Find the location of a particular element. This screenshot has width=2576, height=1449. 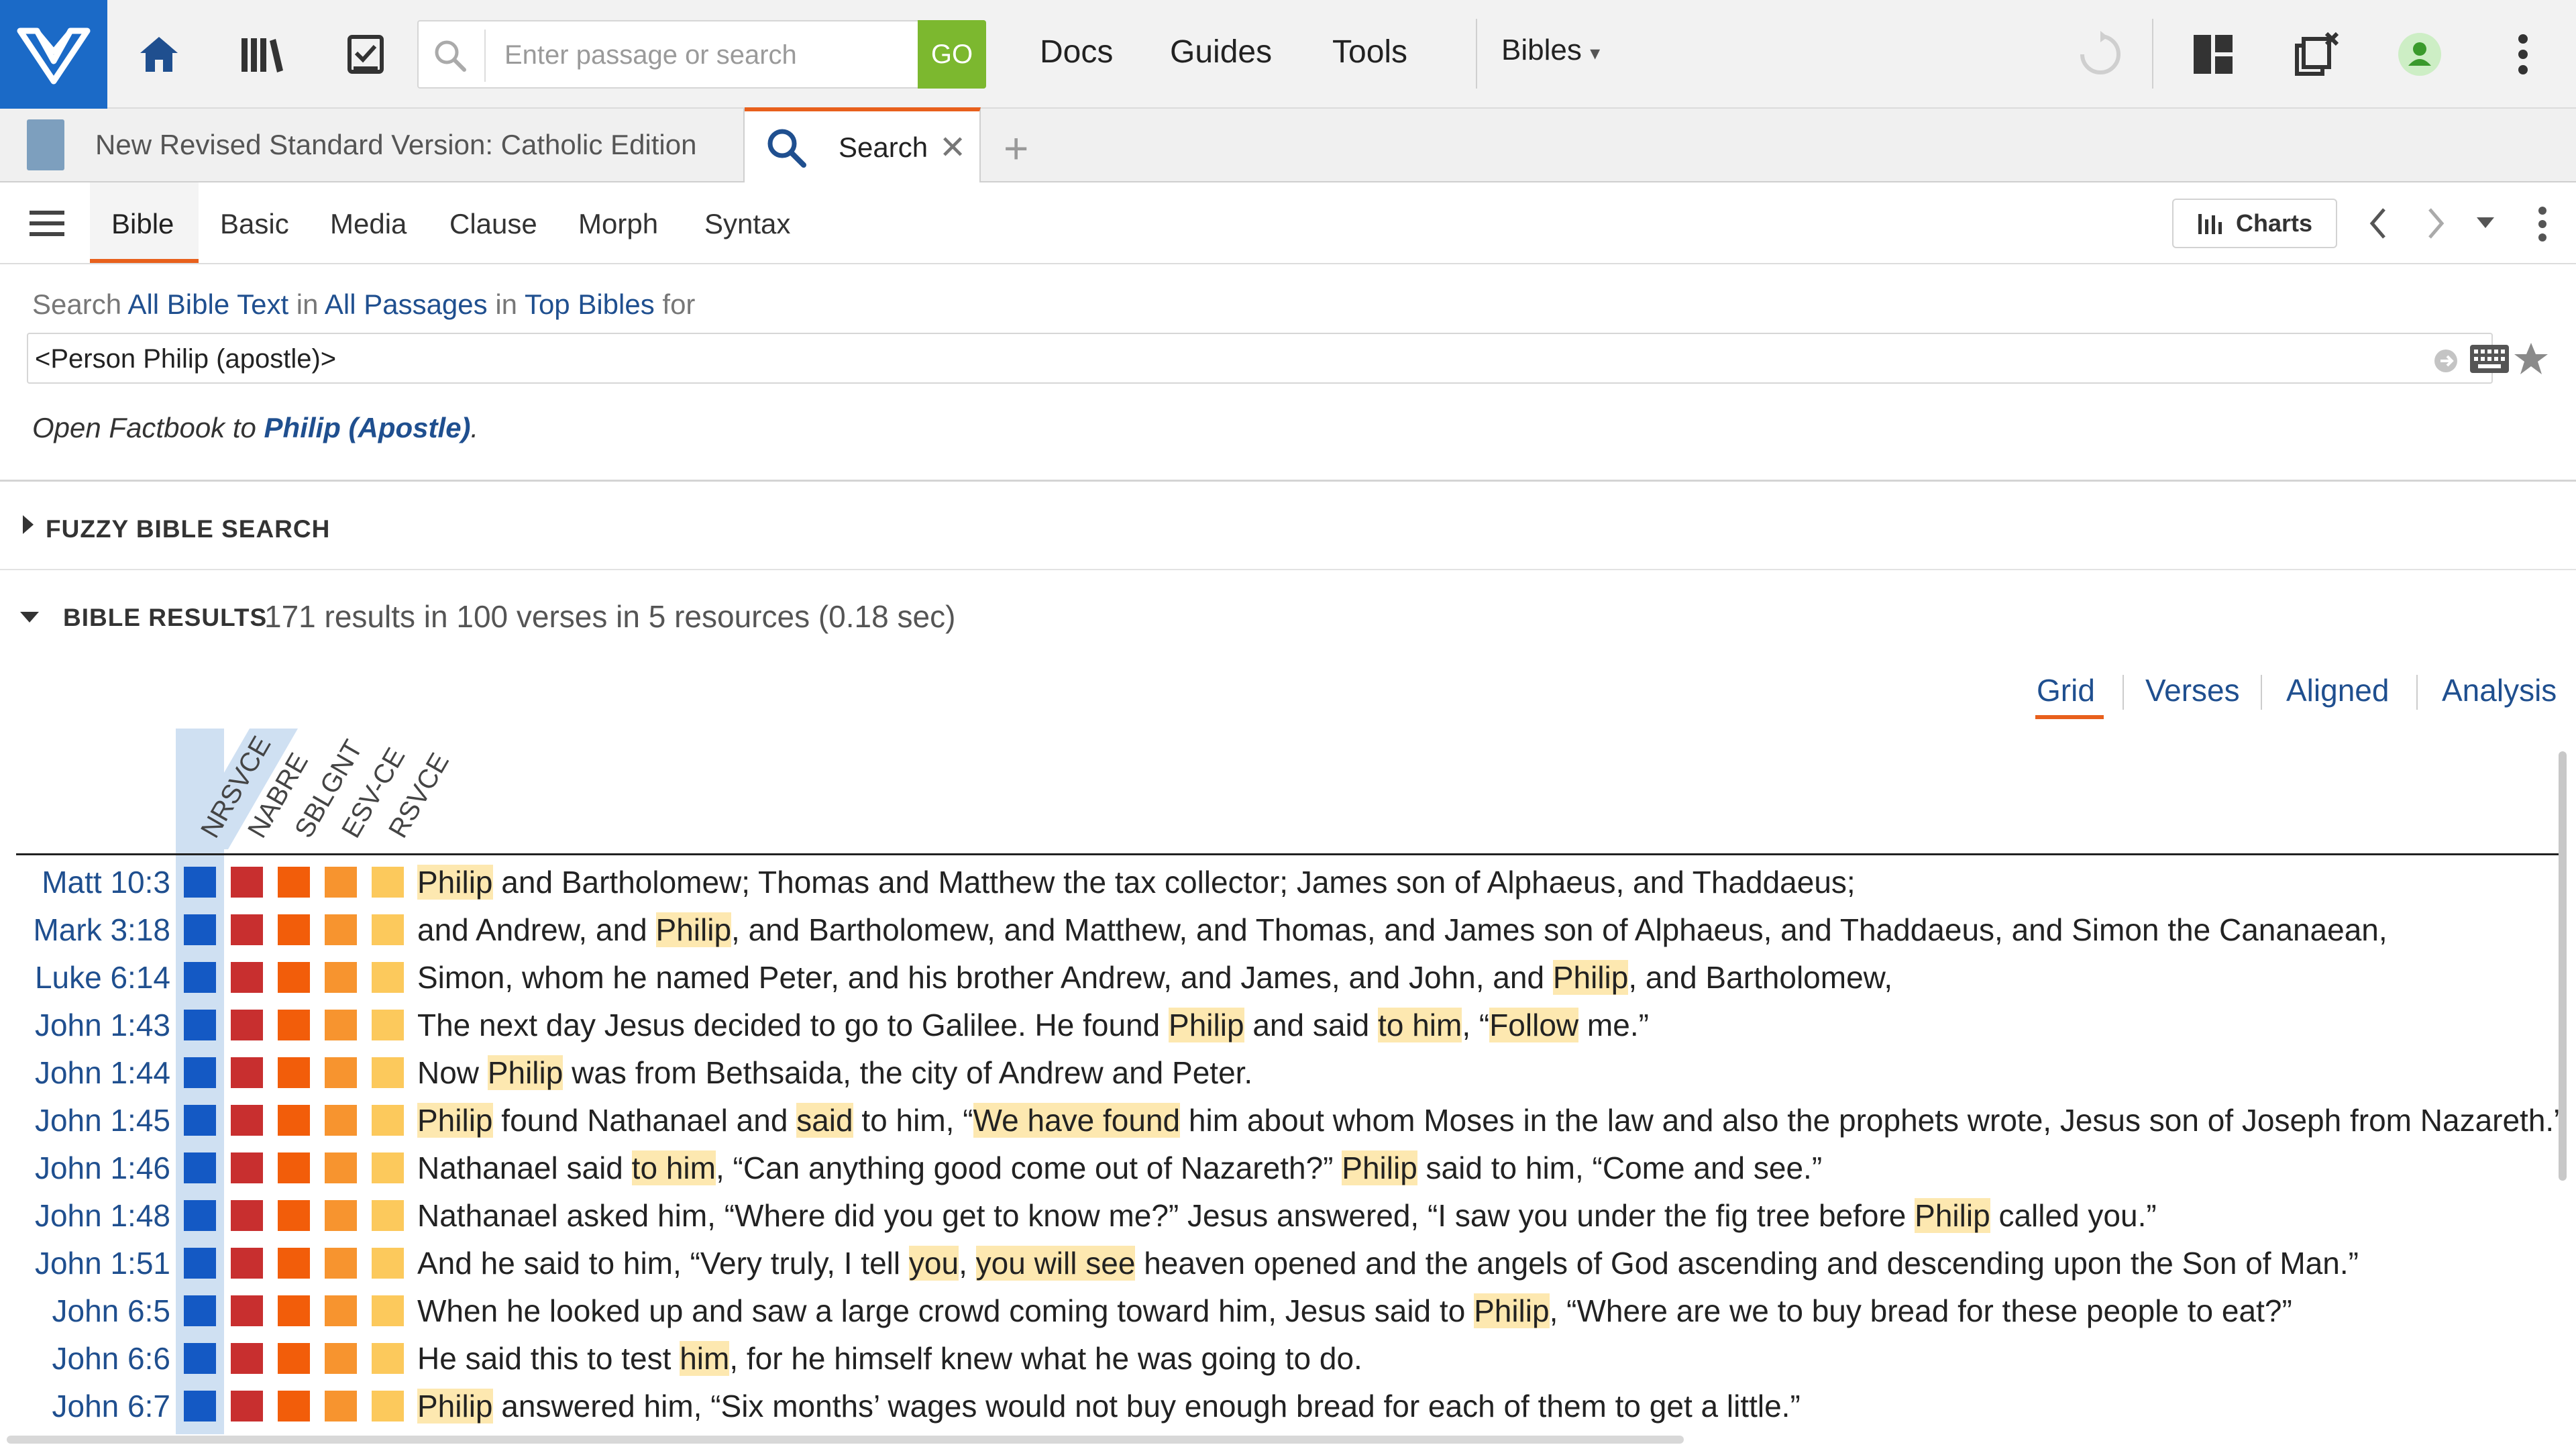

menu-tools: Tools is located at coordinates (1369, 52).